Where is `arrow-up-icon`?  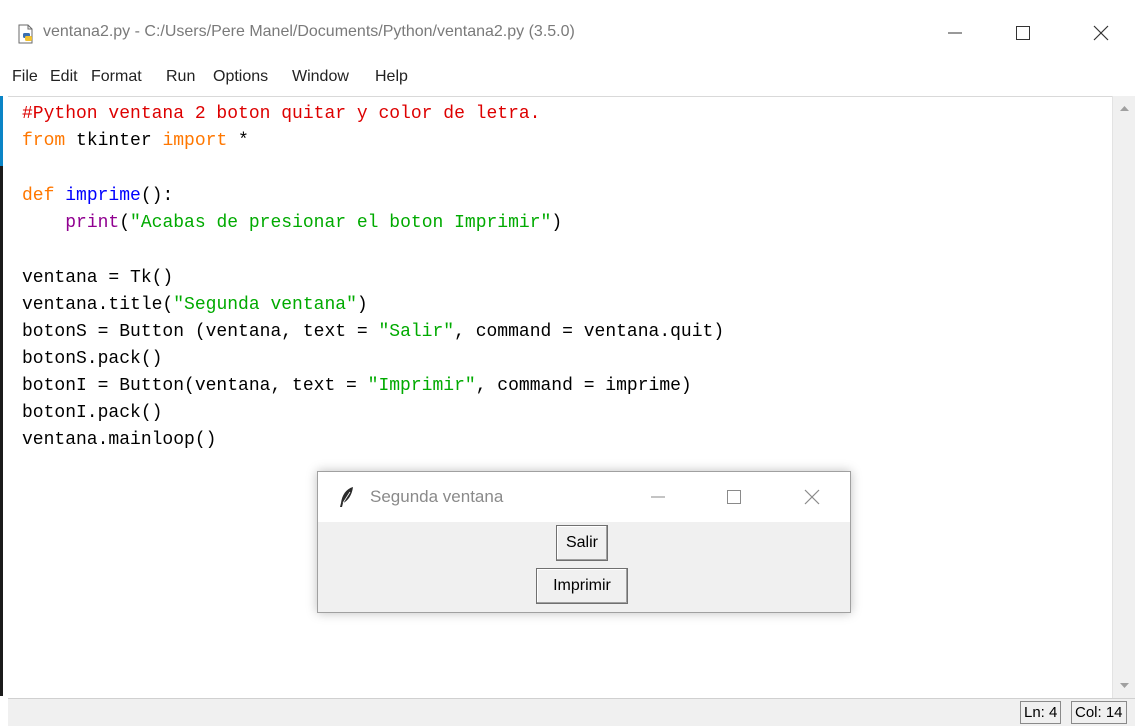 arrow-up-icon is located at coordinates (1124, 108).